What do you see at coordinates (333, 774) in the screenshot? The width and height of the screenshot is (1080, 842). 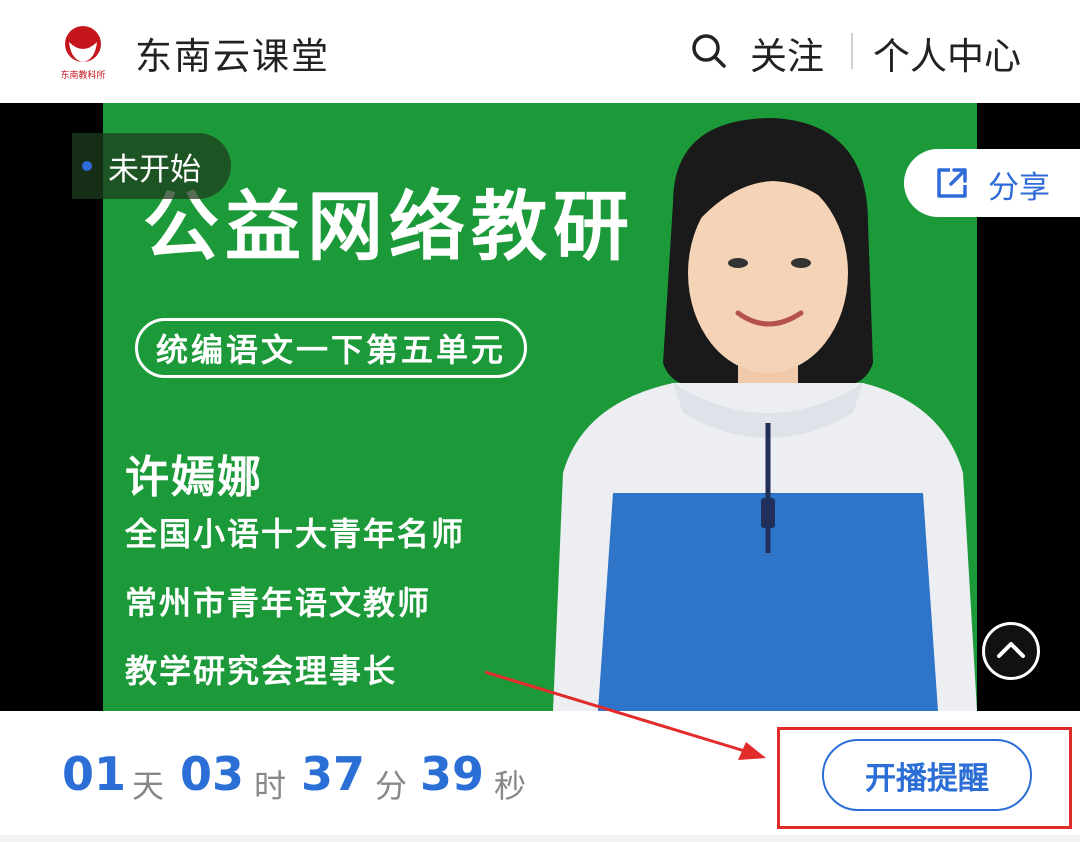 I see `countdown-minutes: 37` at bounding box center [333, 774].